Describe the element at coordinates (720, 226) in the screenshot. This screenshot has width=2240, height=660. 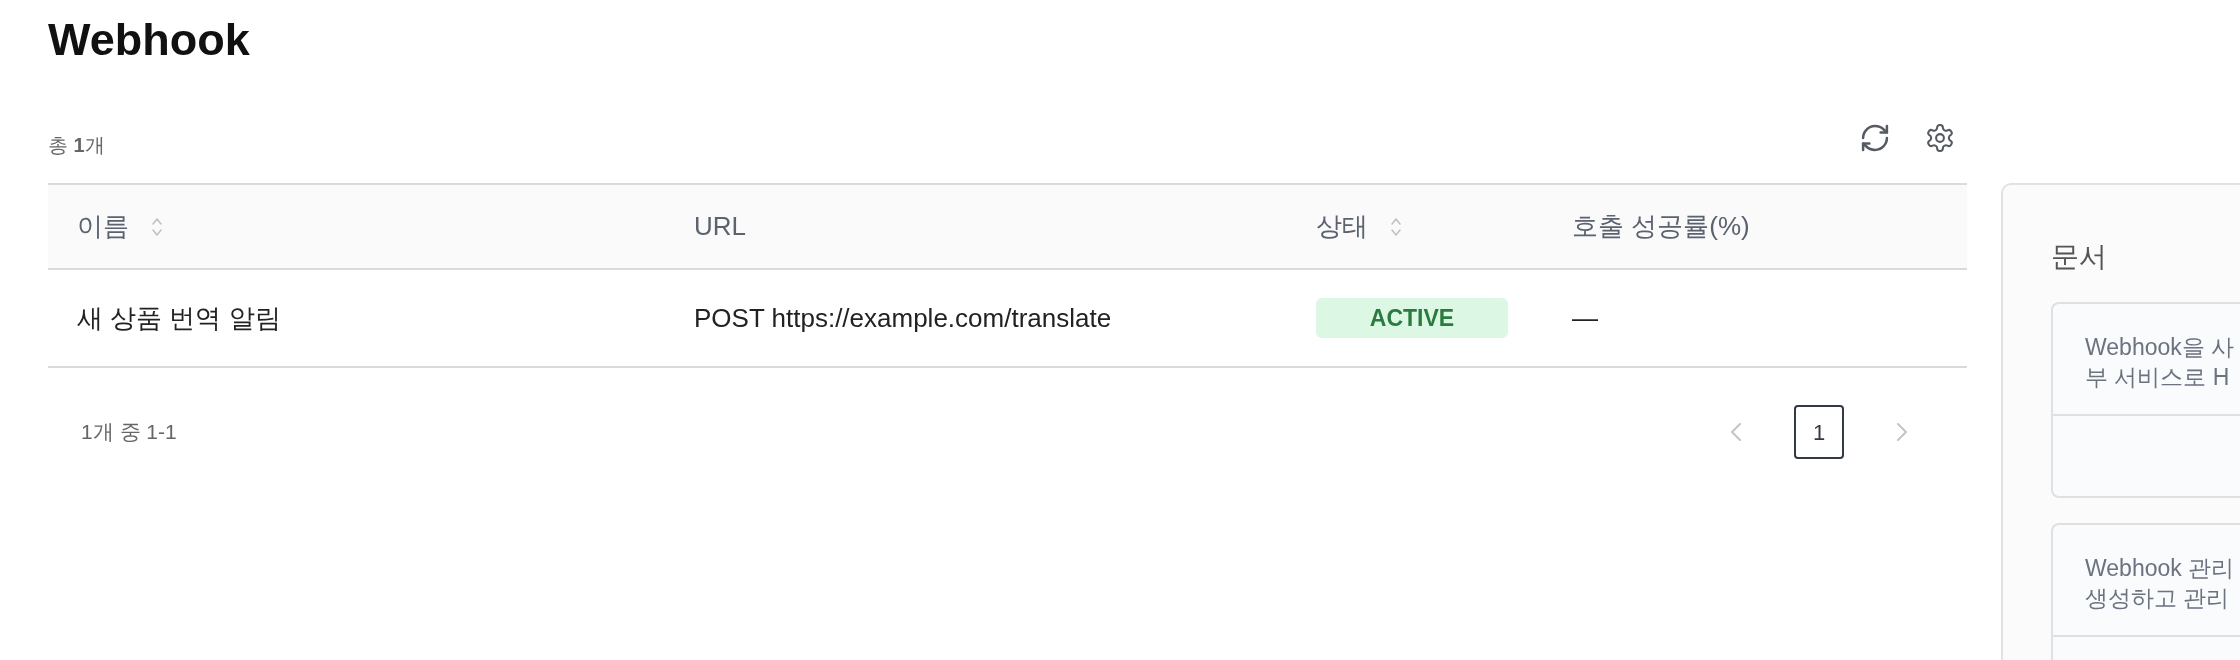
I see `column-header: URL` at that location.